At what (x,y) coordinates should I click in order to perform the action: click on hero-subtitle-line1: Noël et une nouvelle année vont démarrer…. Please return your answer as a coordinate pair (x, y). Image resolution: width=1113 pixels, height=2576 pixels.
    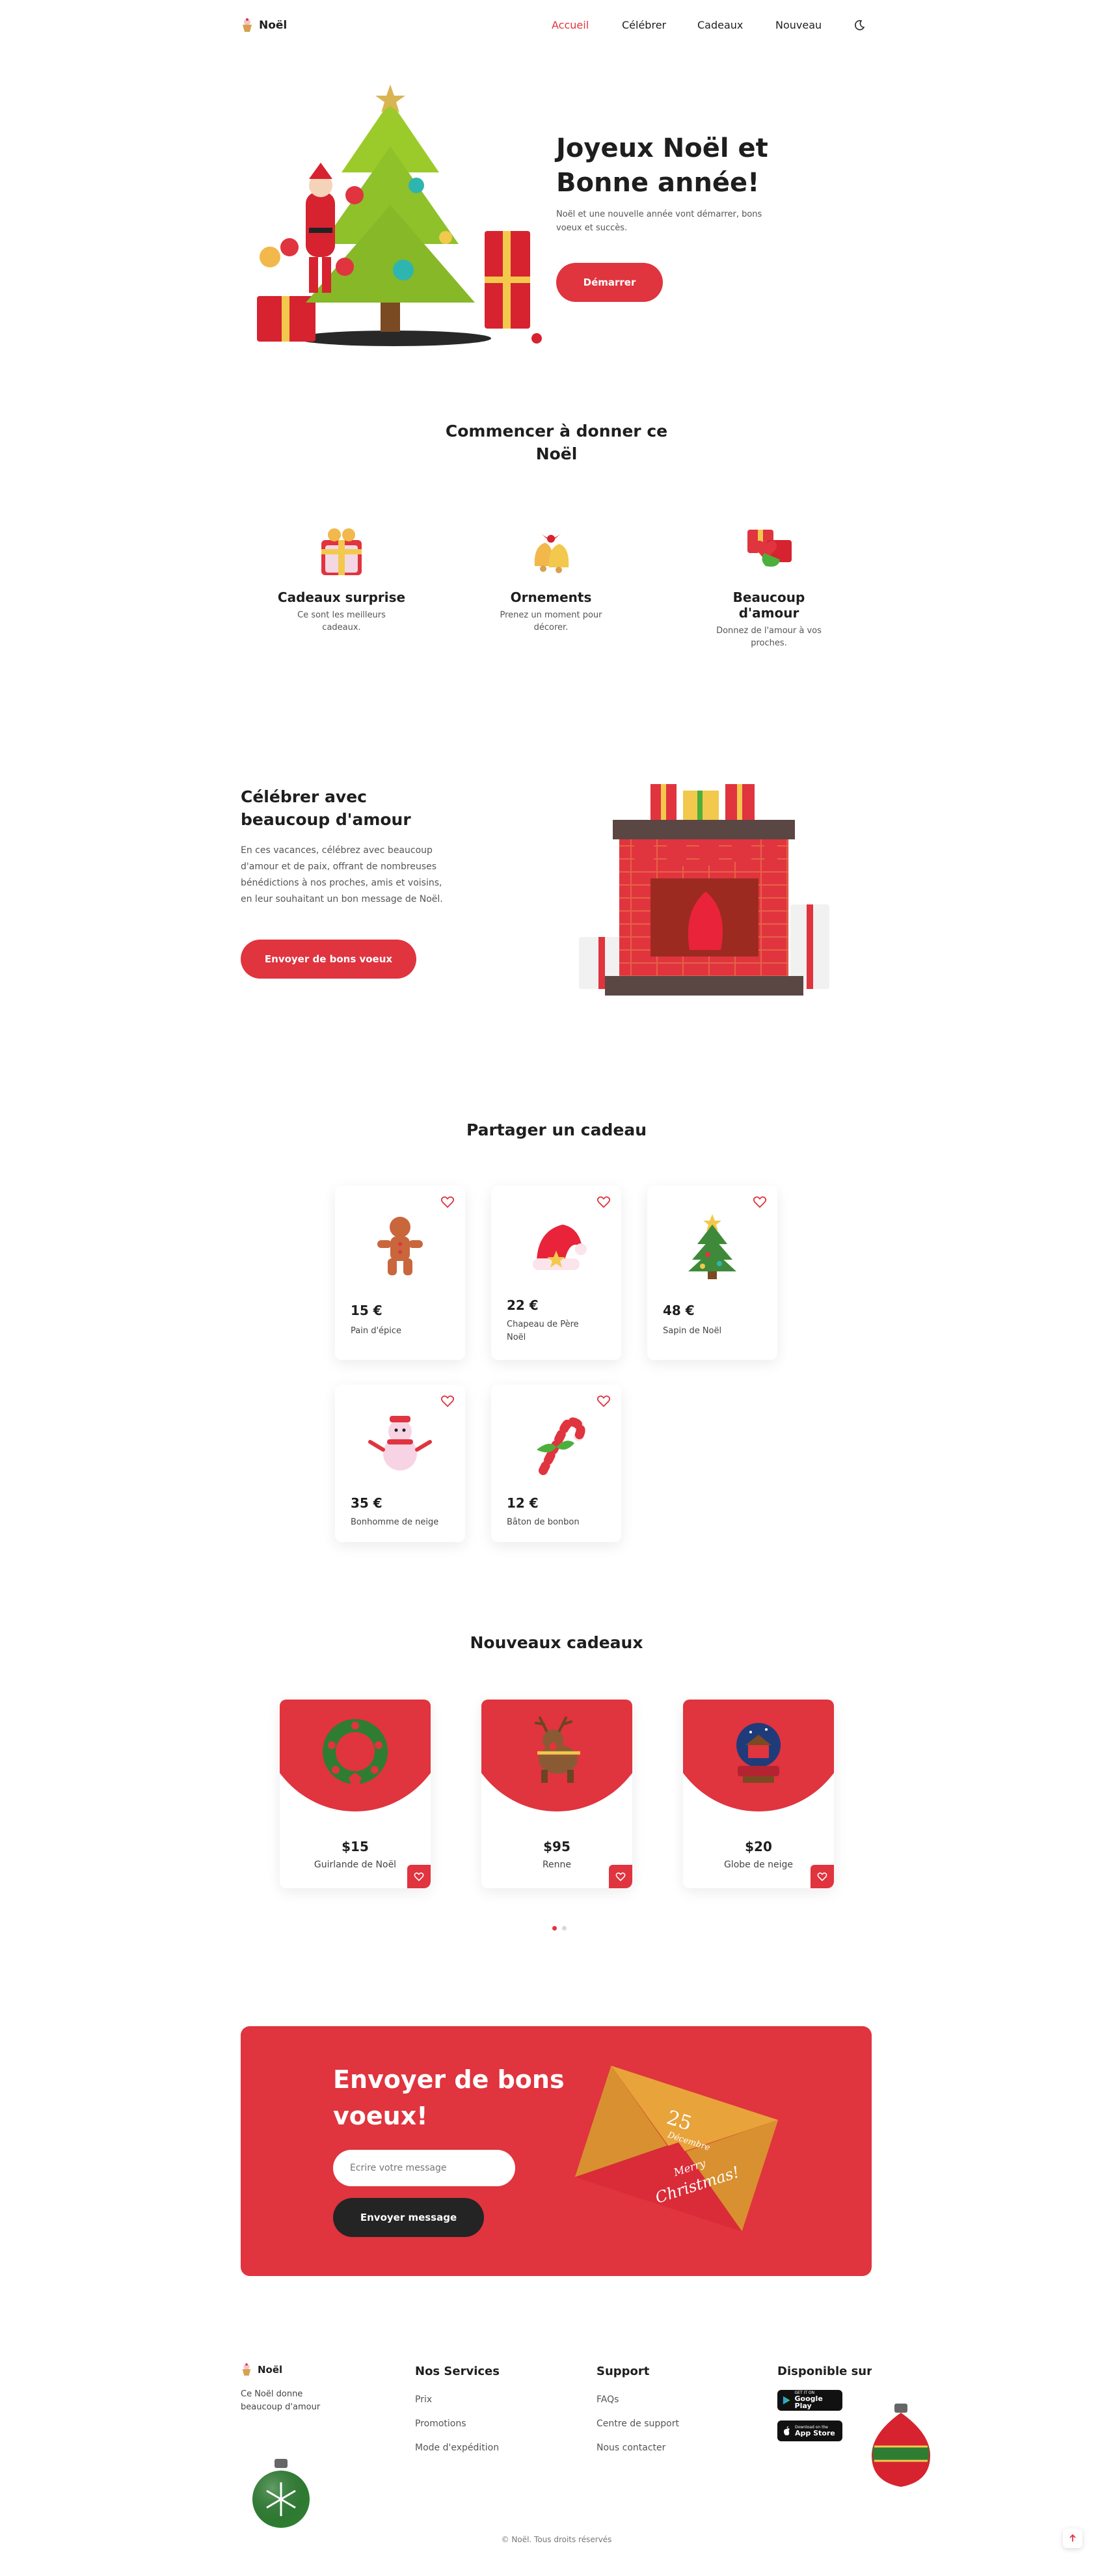
    Looking at the image, I should click on (659, 215).